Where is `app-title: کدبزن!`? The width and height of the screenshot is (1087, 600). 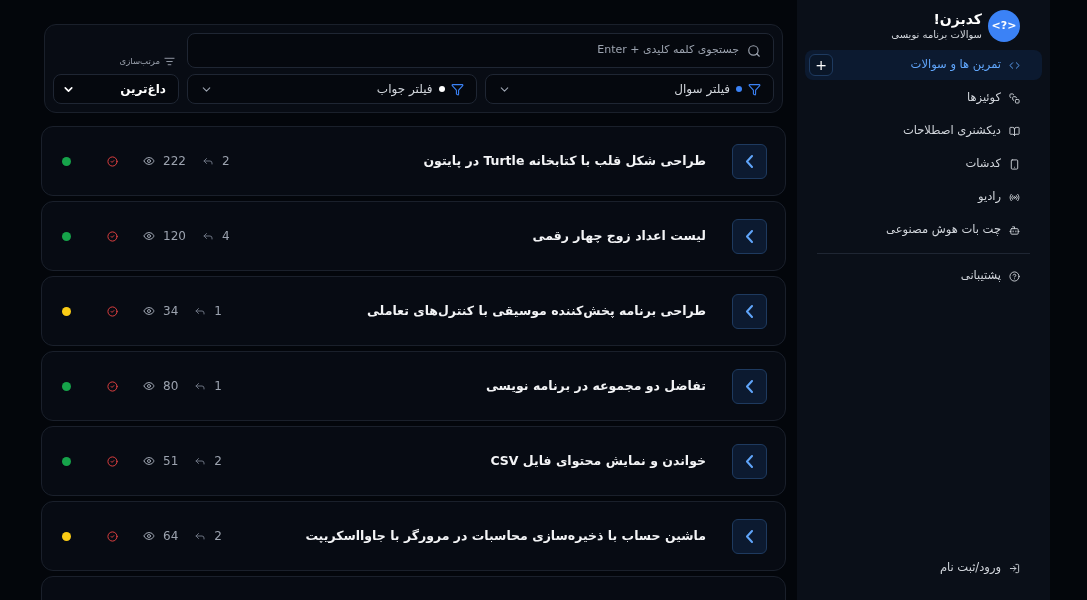 app-title: کدبزن! is located at coordinates (957, 18).